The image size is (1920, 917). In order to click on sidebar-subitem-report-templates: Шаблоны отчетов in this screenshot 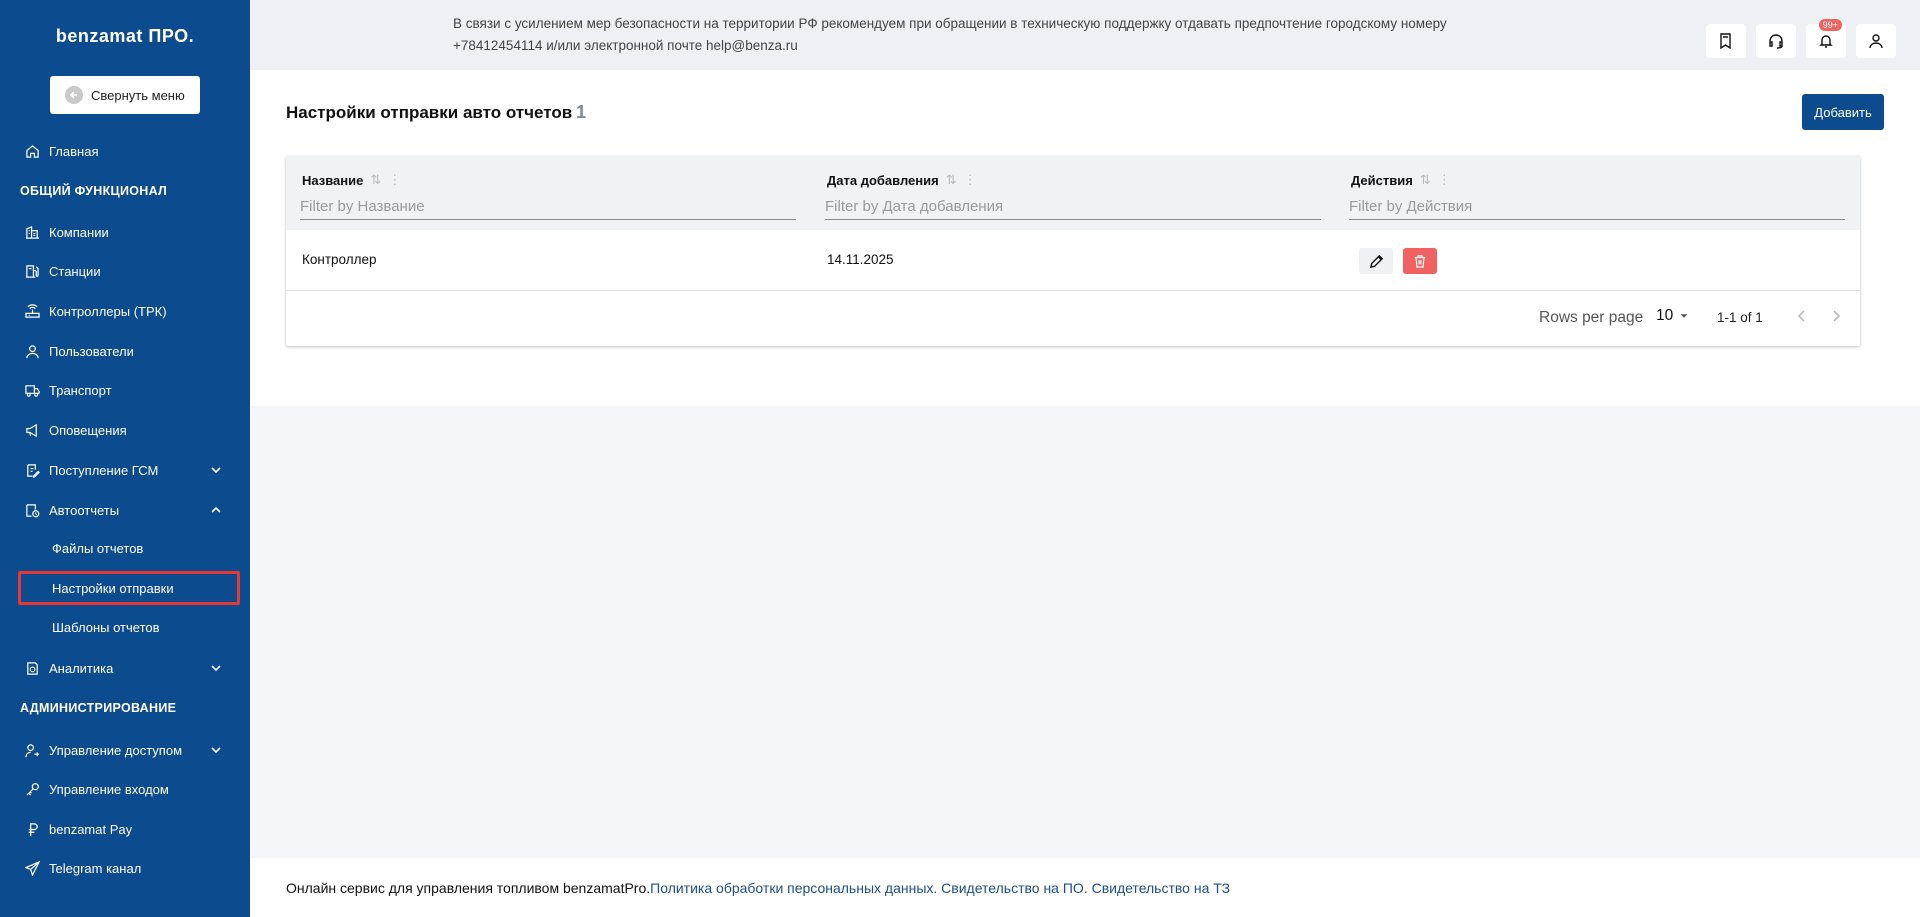, I will do `click(106, 627)`.